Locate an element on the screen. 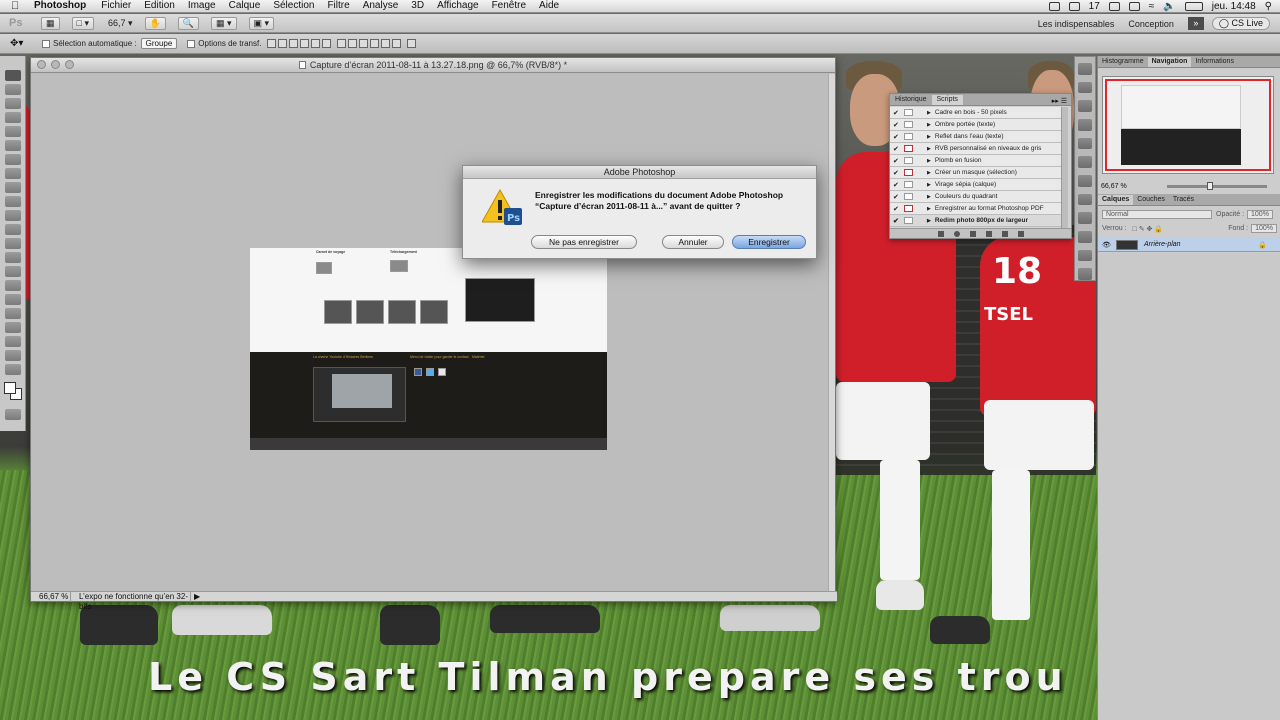 This screenshot has height=720, width=1280. navigator-preview is located at coordinates (1188, 125).